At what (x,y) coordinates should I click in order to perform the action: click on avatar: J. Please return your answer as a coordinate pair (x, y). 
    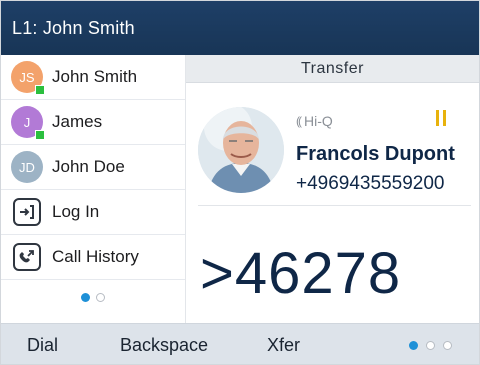
    Looking at the image, I should click on (28, 123).